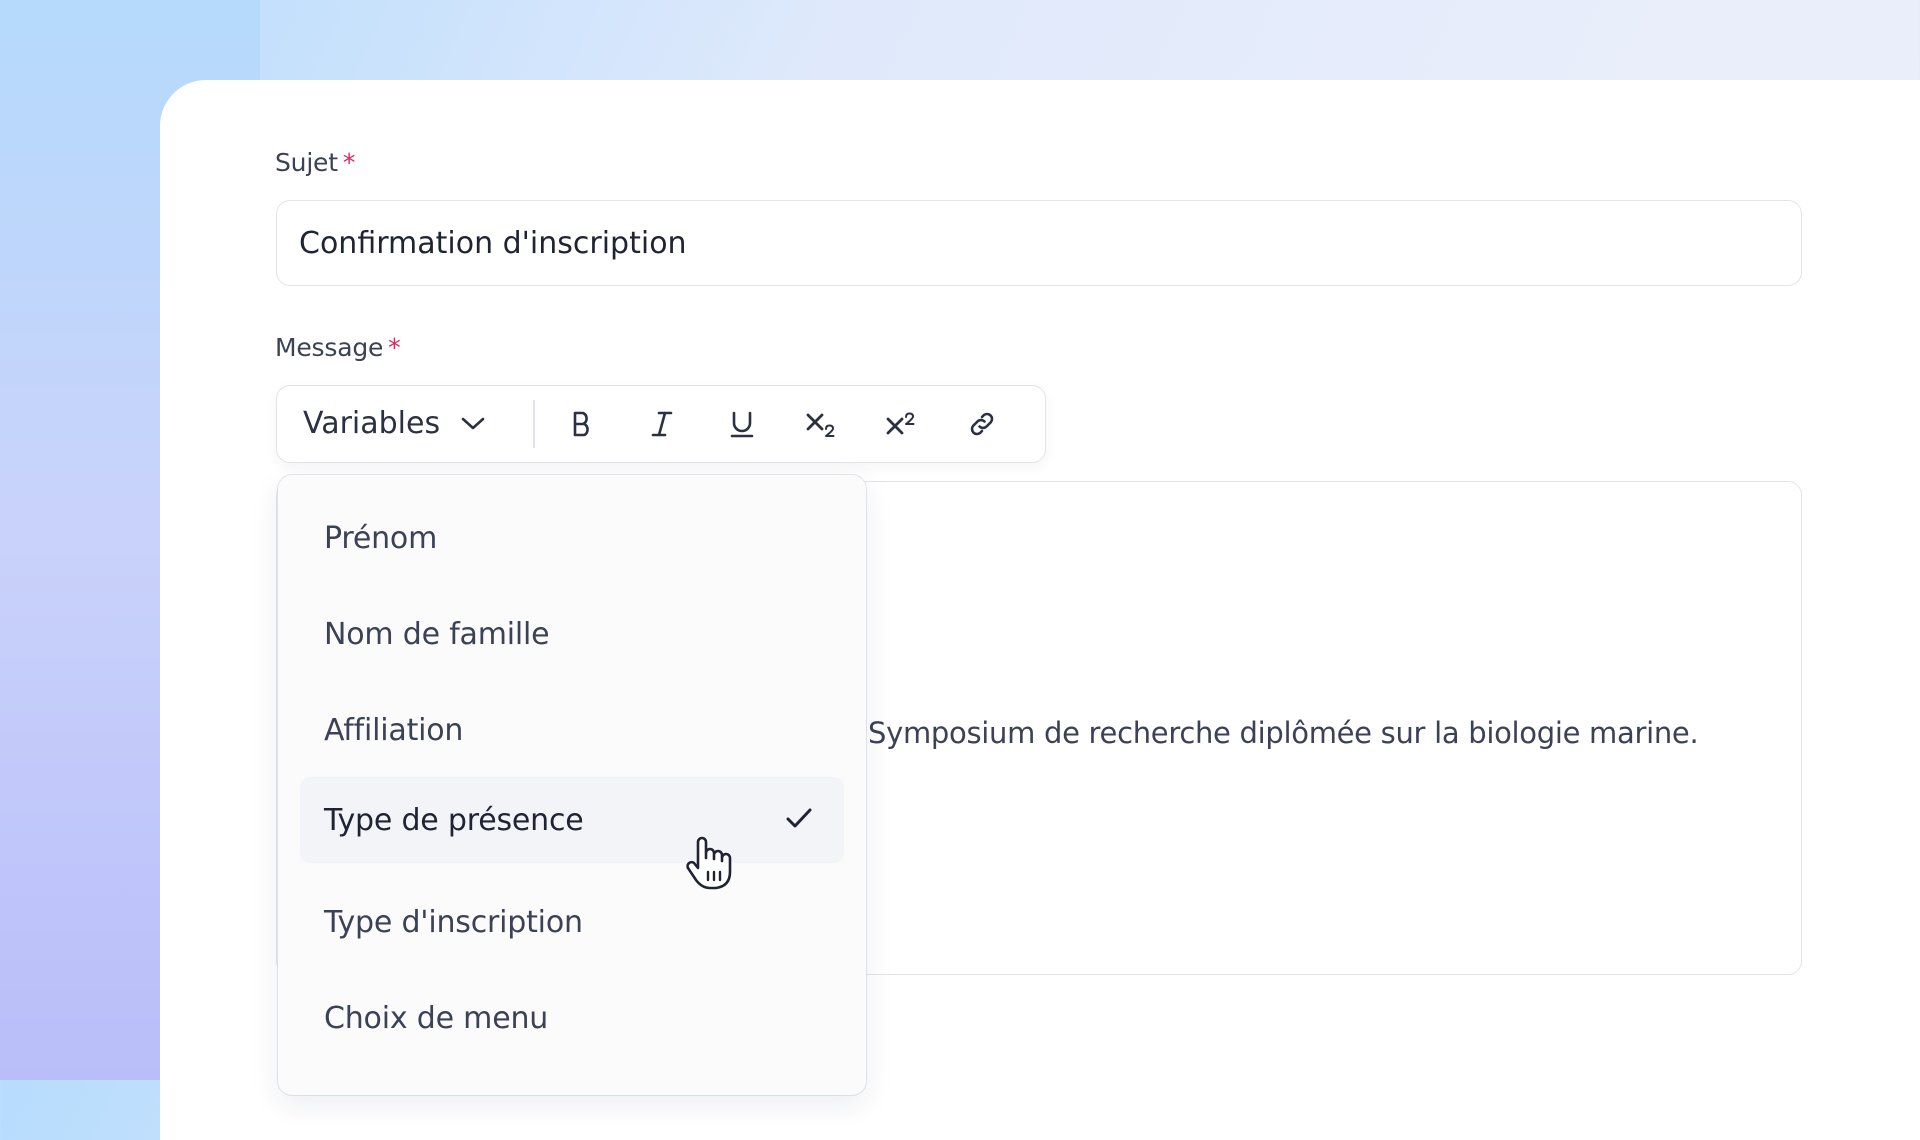 This screenshot has height=1140, width=1920. I want to click on dropdown-item-type-de-presence: Type de présence, so click(572, 820).